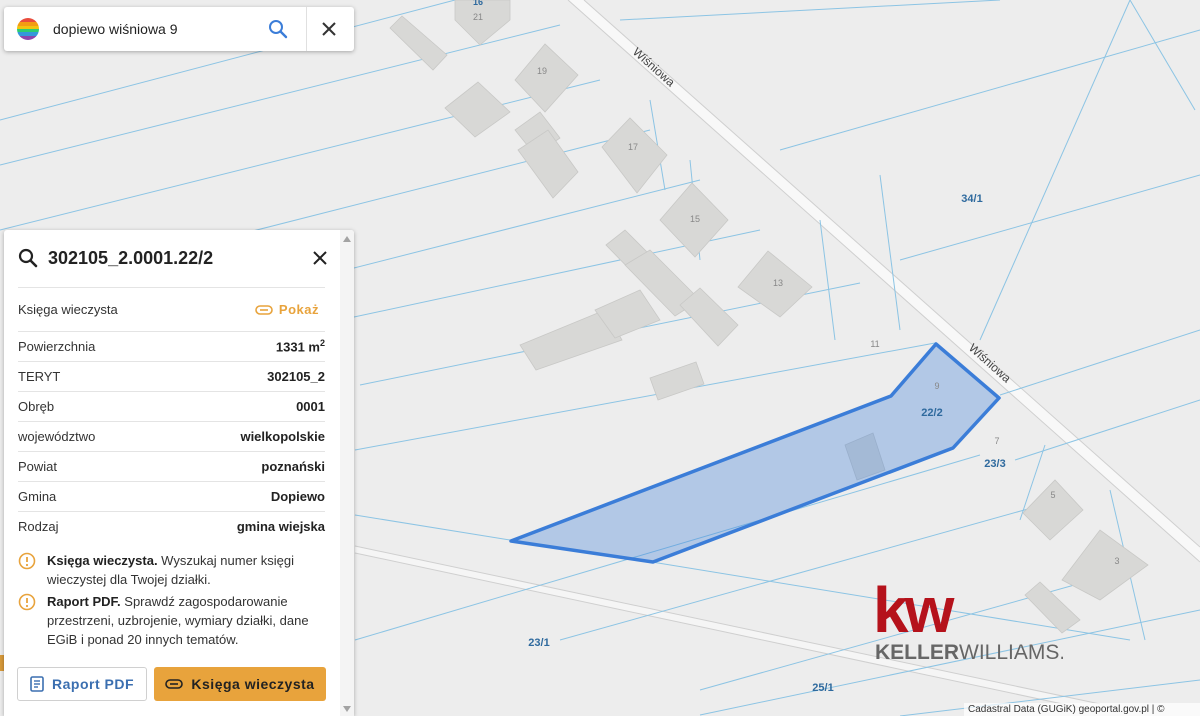 This screenshot has width=1200, height=716. What do you see at coordinates (253, 684) in the screenshot?
I see `button-label: Księga wieczysta` at bounding box center [253, 684].